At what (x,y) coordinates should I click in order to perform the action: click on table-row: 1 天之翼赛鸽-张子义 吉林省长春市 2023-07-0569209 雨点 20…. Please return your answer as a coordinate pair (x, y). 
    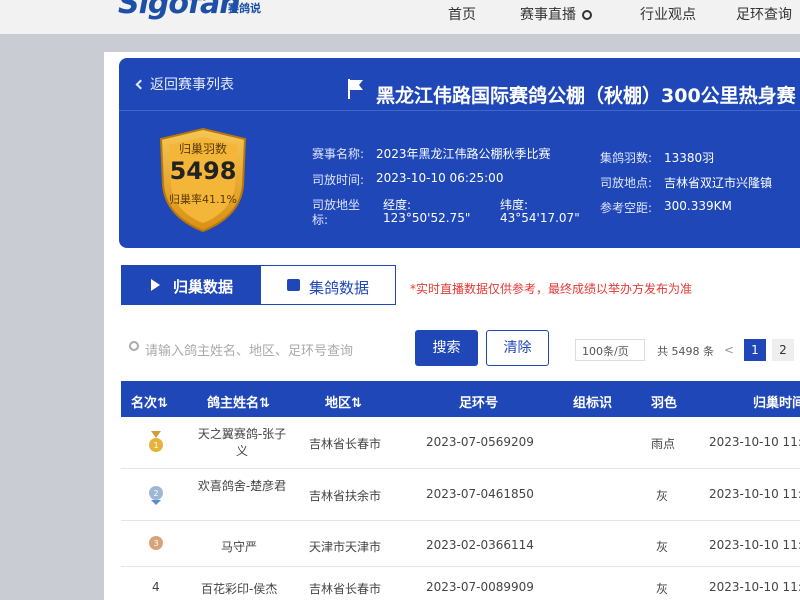
    Looking at the image, I should click on (460, 443).